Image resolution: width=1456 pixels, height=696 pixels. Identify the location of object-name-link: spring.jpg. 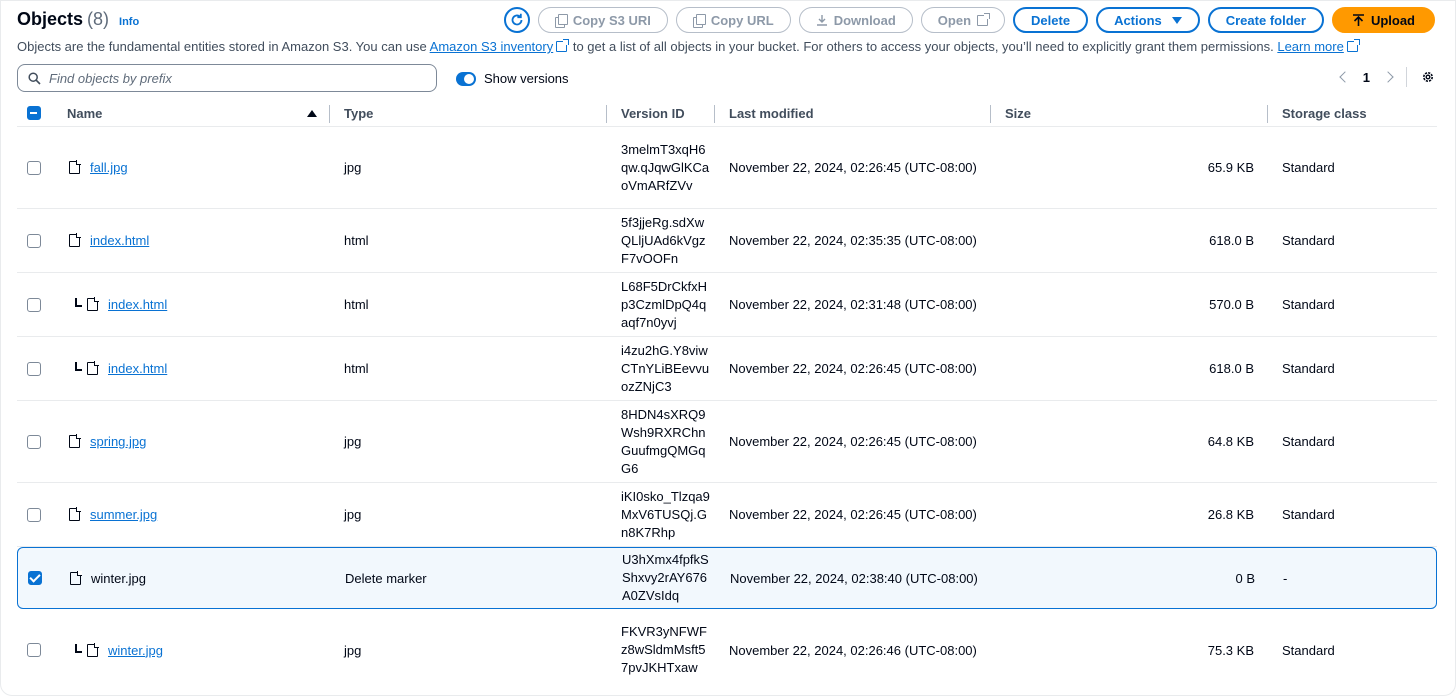
(118, 441).